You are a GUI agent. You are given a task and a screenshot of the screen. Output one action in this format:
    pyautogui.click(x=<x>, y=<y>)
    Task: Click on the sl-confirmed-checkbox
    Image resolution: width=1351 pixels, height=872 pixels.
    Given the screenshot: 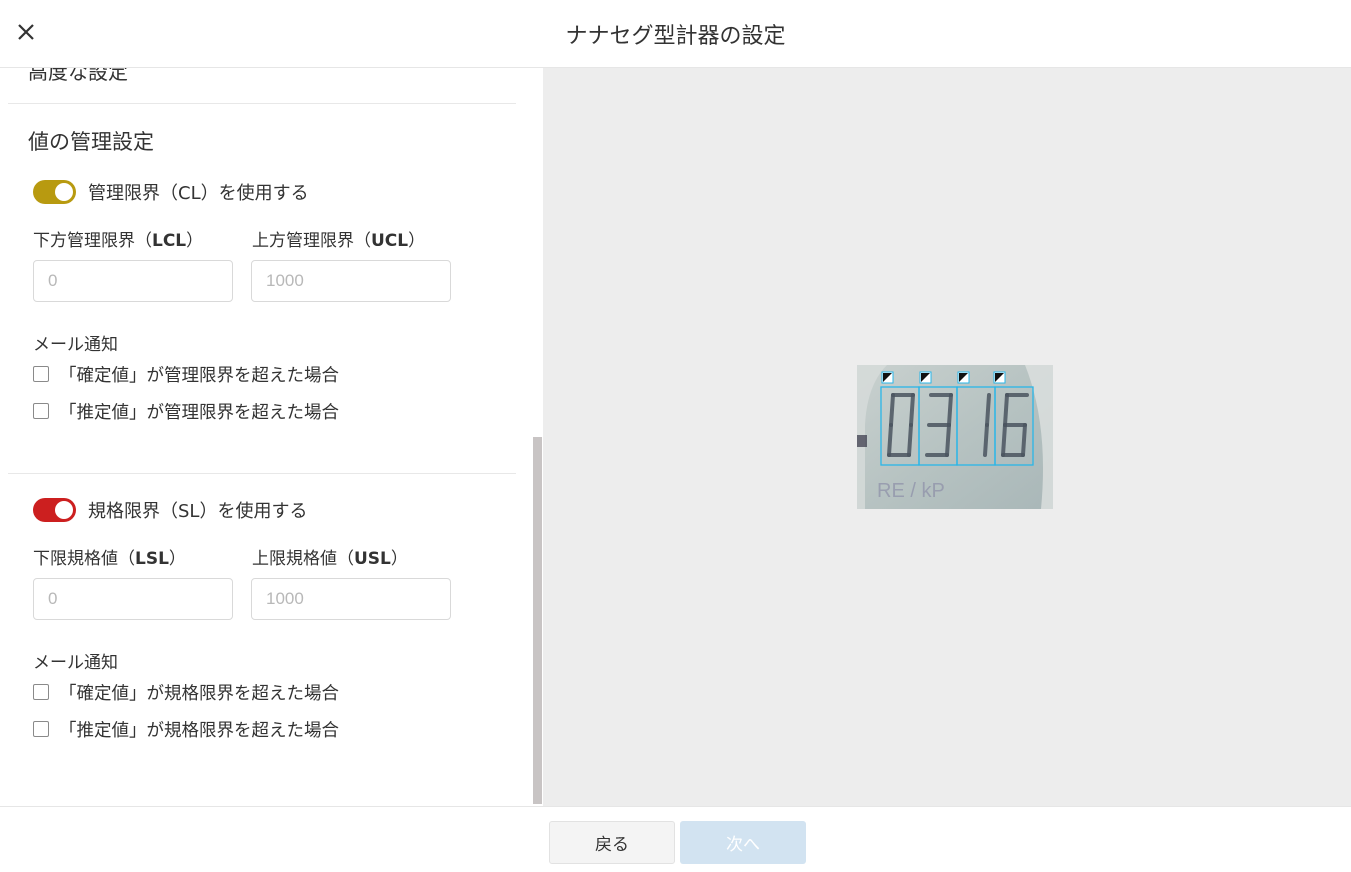 What is the action you would take?
    pyautogui.click(x=41, y=692)
    